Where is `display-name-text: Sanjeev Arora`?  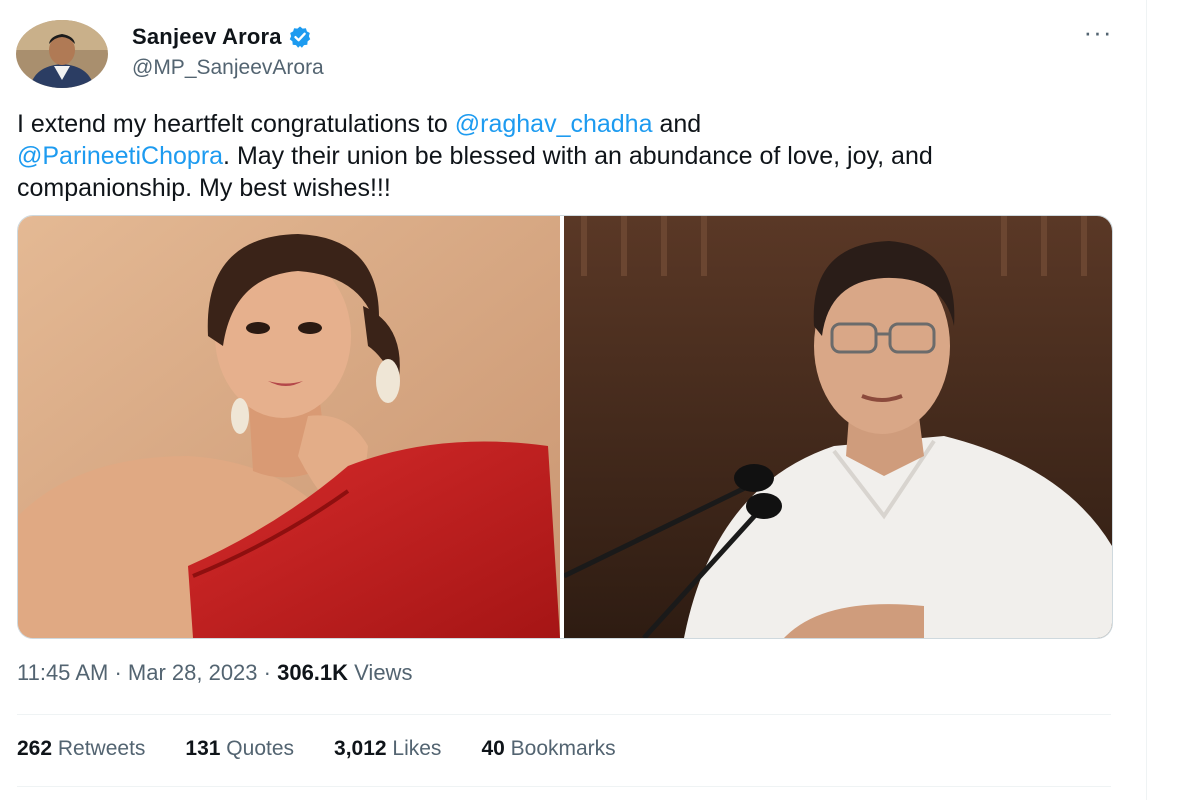 display-name-text: Sanjeev Arora is located at coordinates (207, 37).